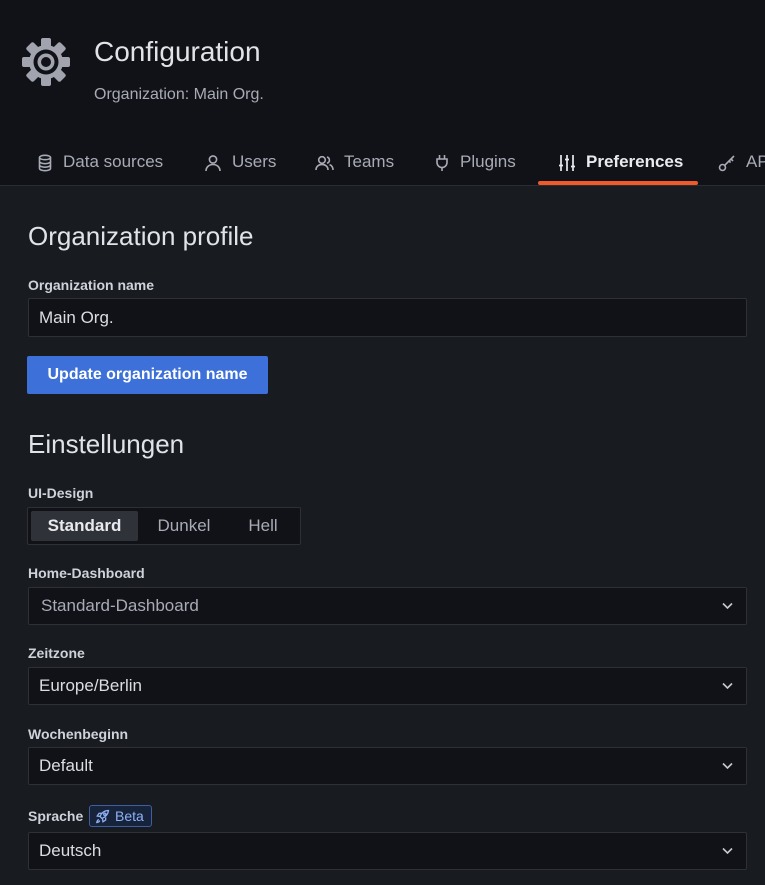 This screenshot has height=885, width=765. Describe the element at coordinates (56, 816) in the screenshot. I see `language-label: Sprache` at that location.